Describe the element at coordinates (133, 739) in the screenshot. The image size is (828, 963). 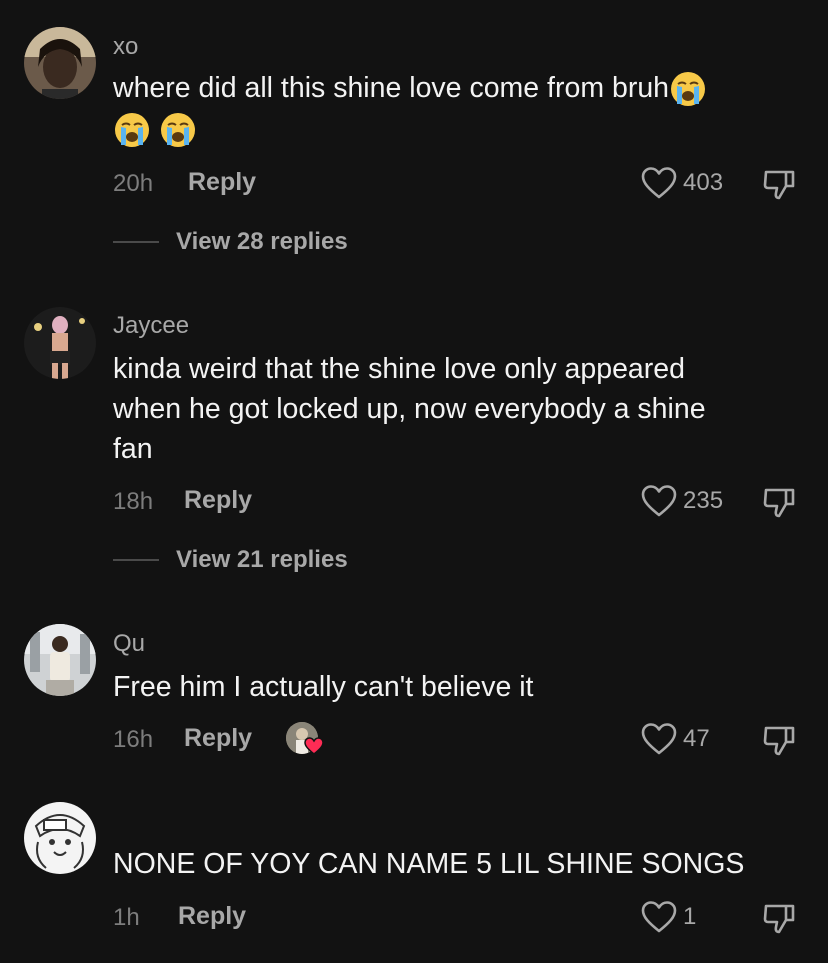
I see `timestamp: 16h` at that location.